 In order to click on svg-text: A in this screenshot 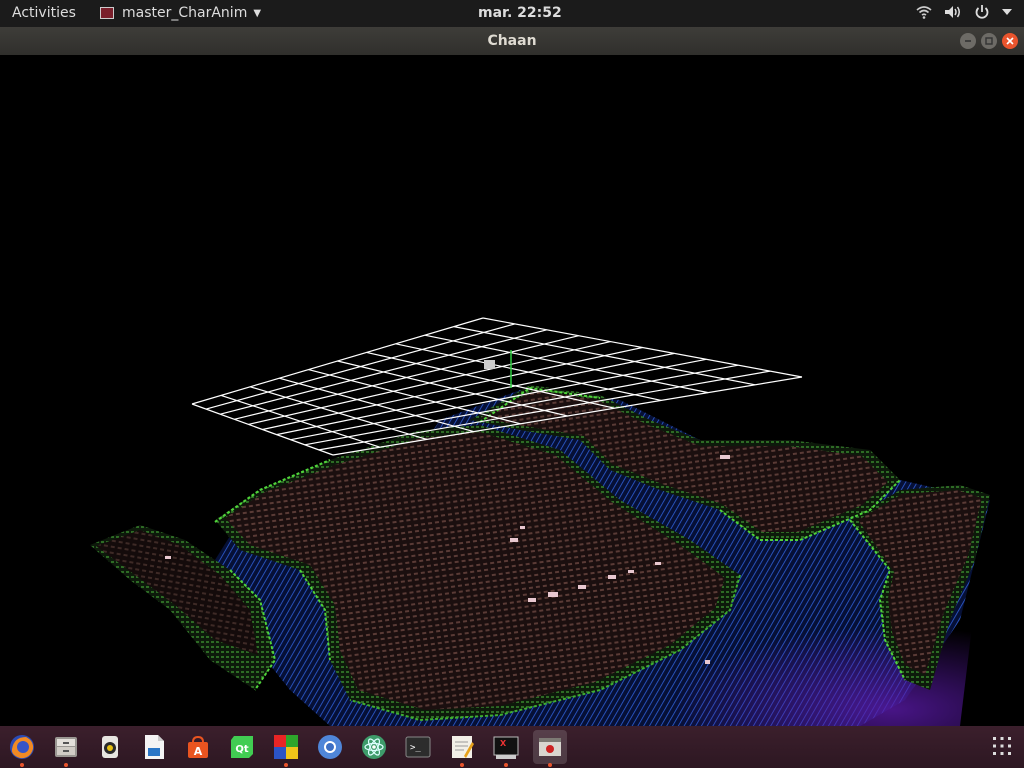, I will do `click(198, 751)`.